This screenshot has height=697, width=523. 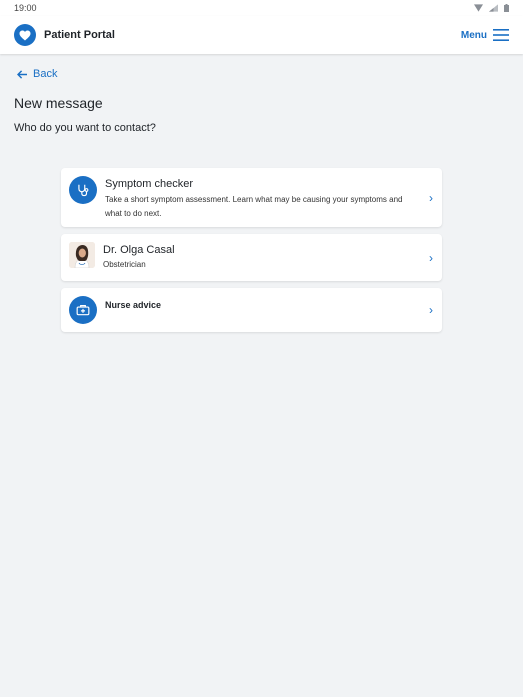 What do you see at coordinates (82, 255) in the screenshot?
I see `doctor-avatar` at bounding box center [82, 255].